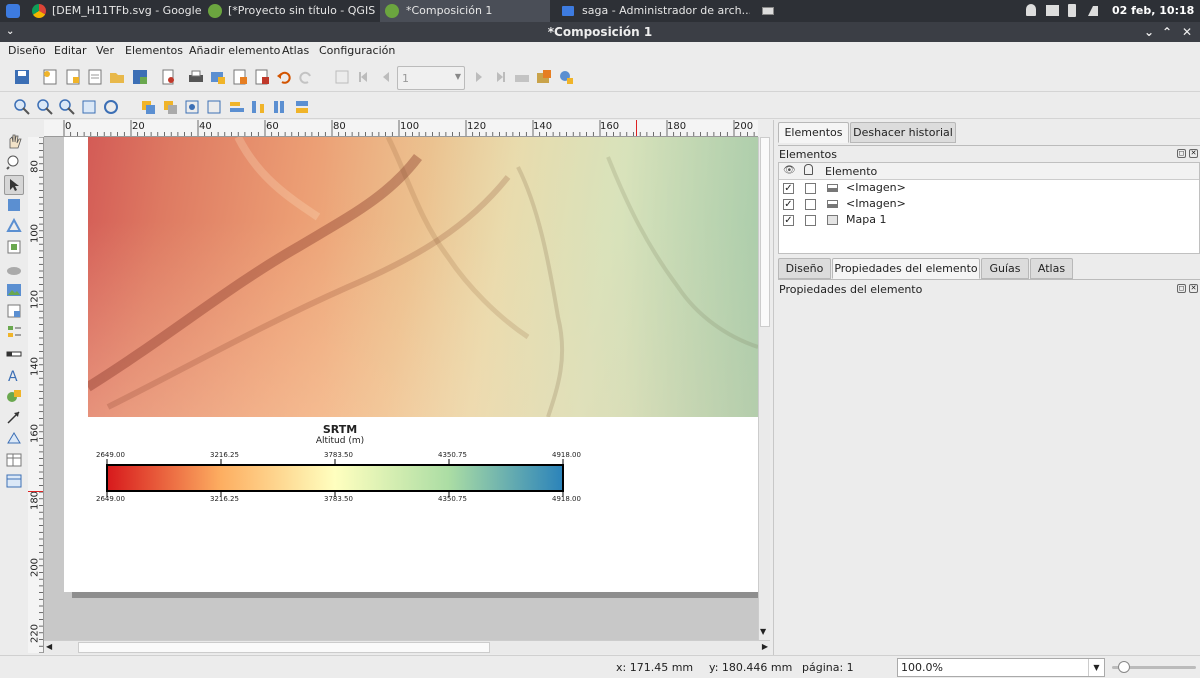 This screenshot has height=678, width=1200. Describe the element at coordinates (804, 268) in the screenshot. I see `tab-diseno: Diseño` at that location.